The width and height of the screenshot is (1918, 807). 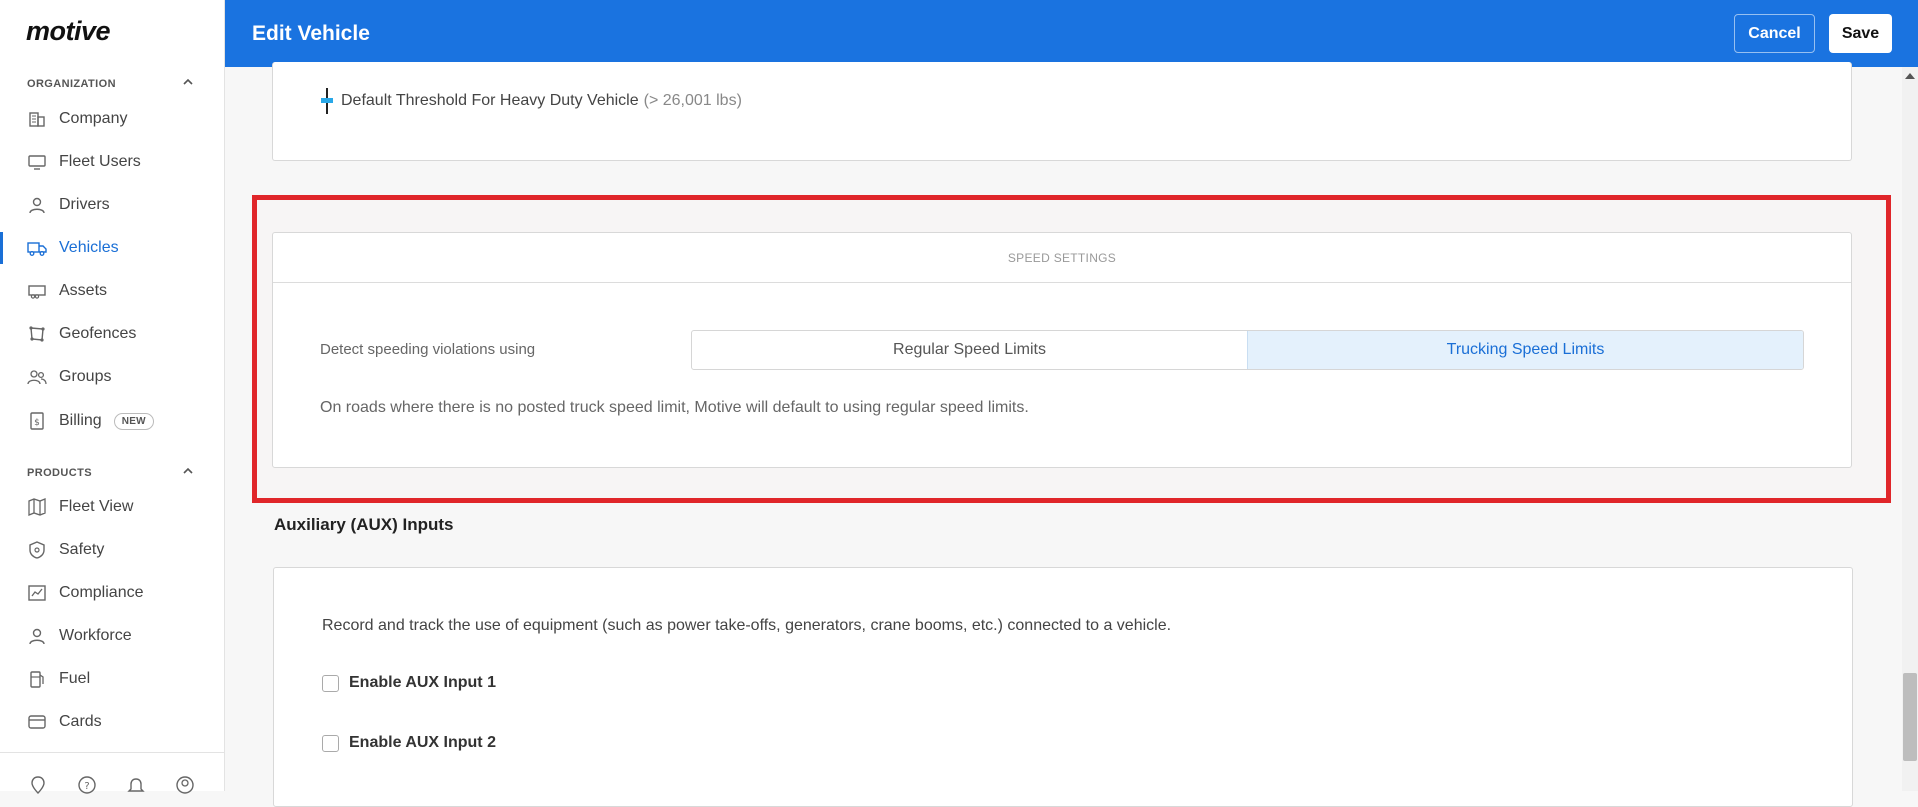 What do you see at coordinates (89, 247) in the screenshot?
I see `sidebar-item-label: Vehicles` at bounding box center [89, 247].